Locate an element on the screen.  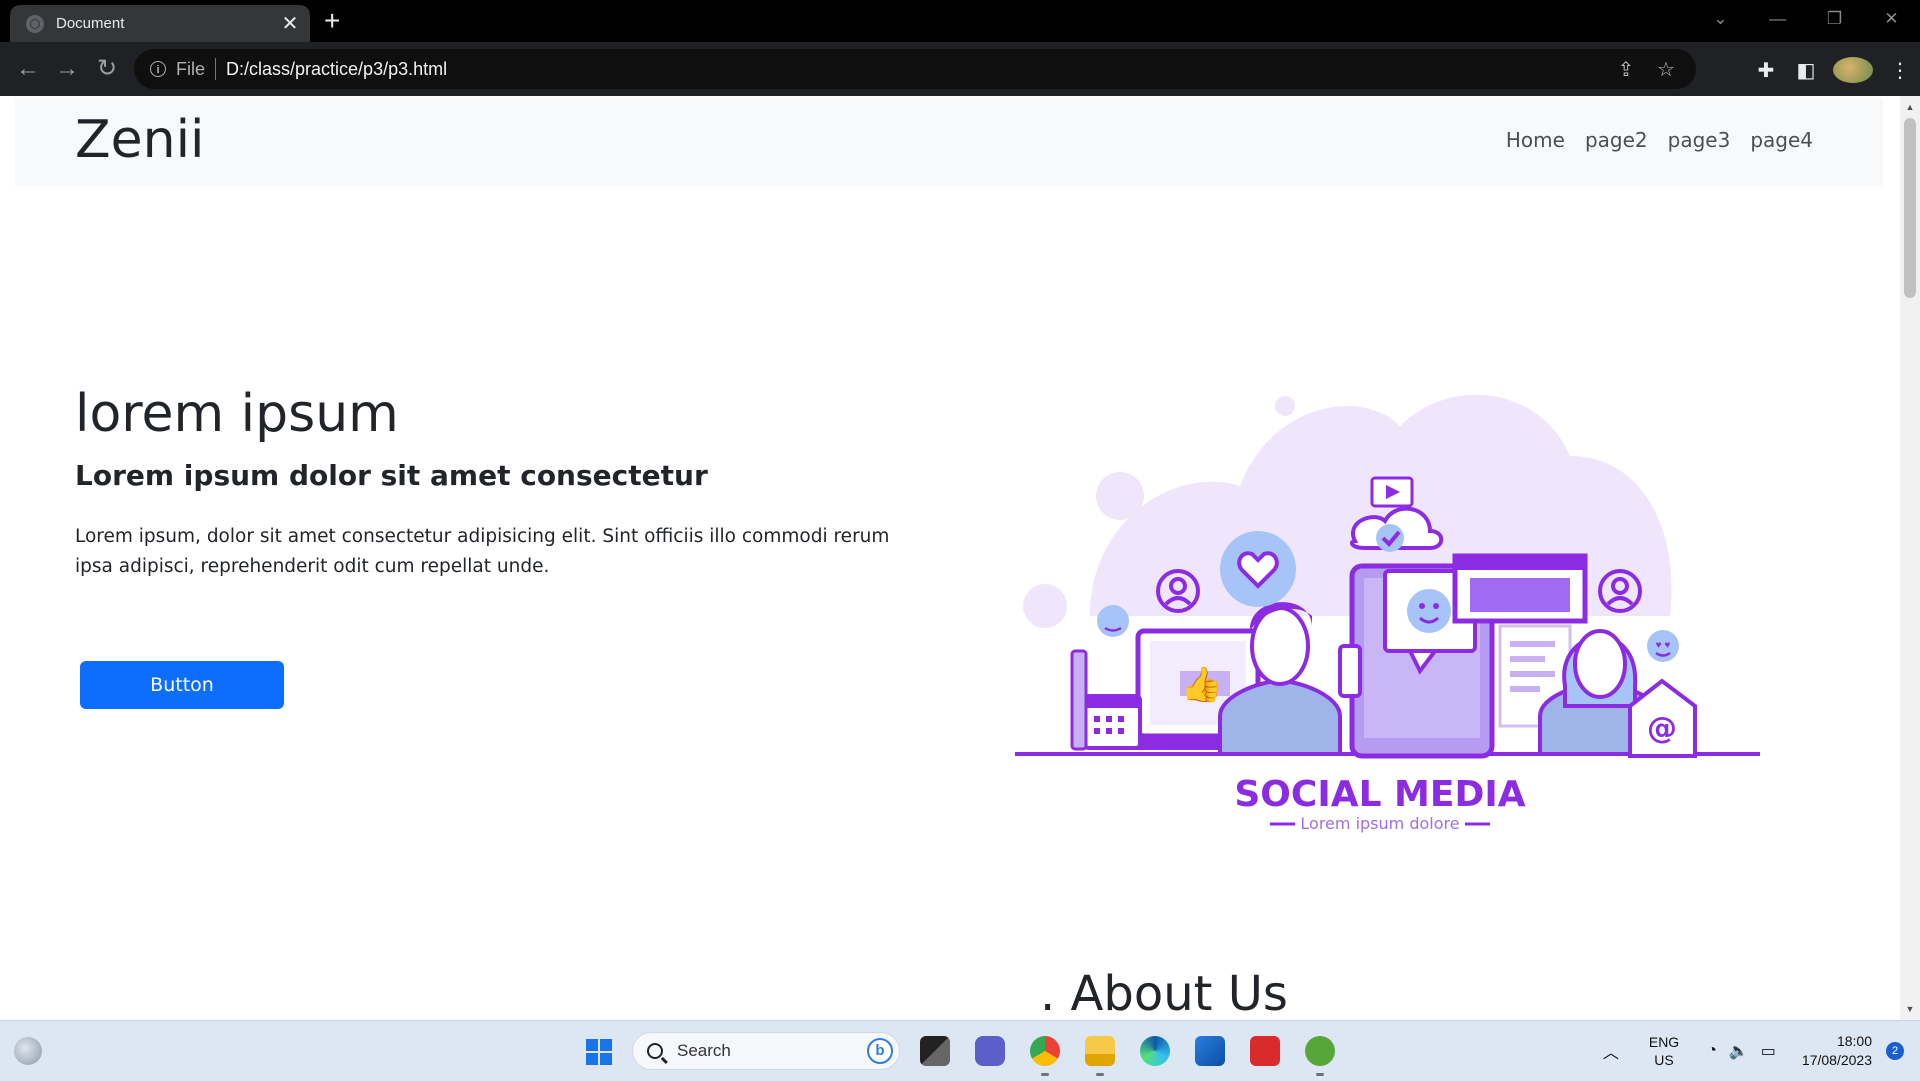
bookmark-star-icon: ☆ is located at coordinates (1666, 69).